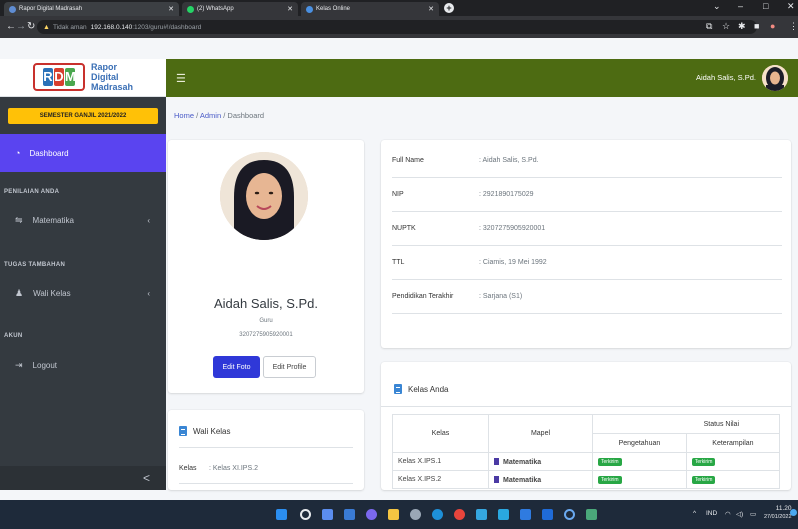 The image size is (798, 529). Describe the element at coordinates (726, 26) in the screenshot. I see `bookmark-star-icon: ☆` at that location.